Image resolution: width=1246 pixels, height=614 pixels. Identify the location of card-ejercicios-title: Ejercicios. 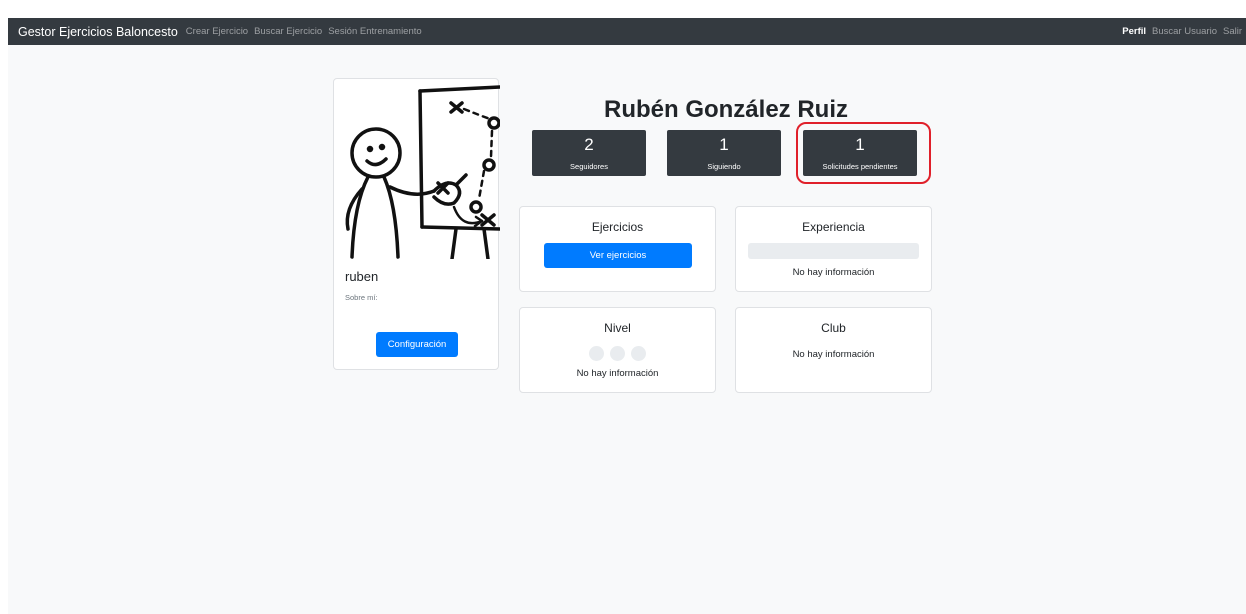
(617, 227).